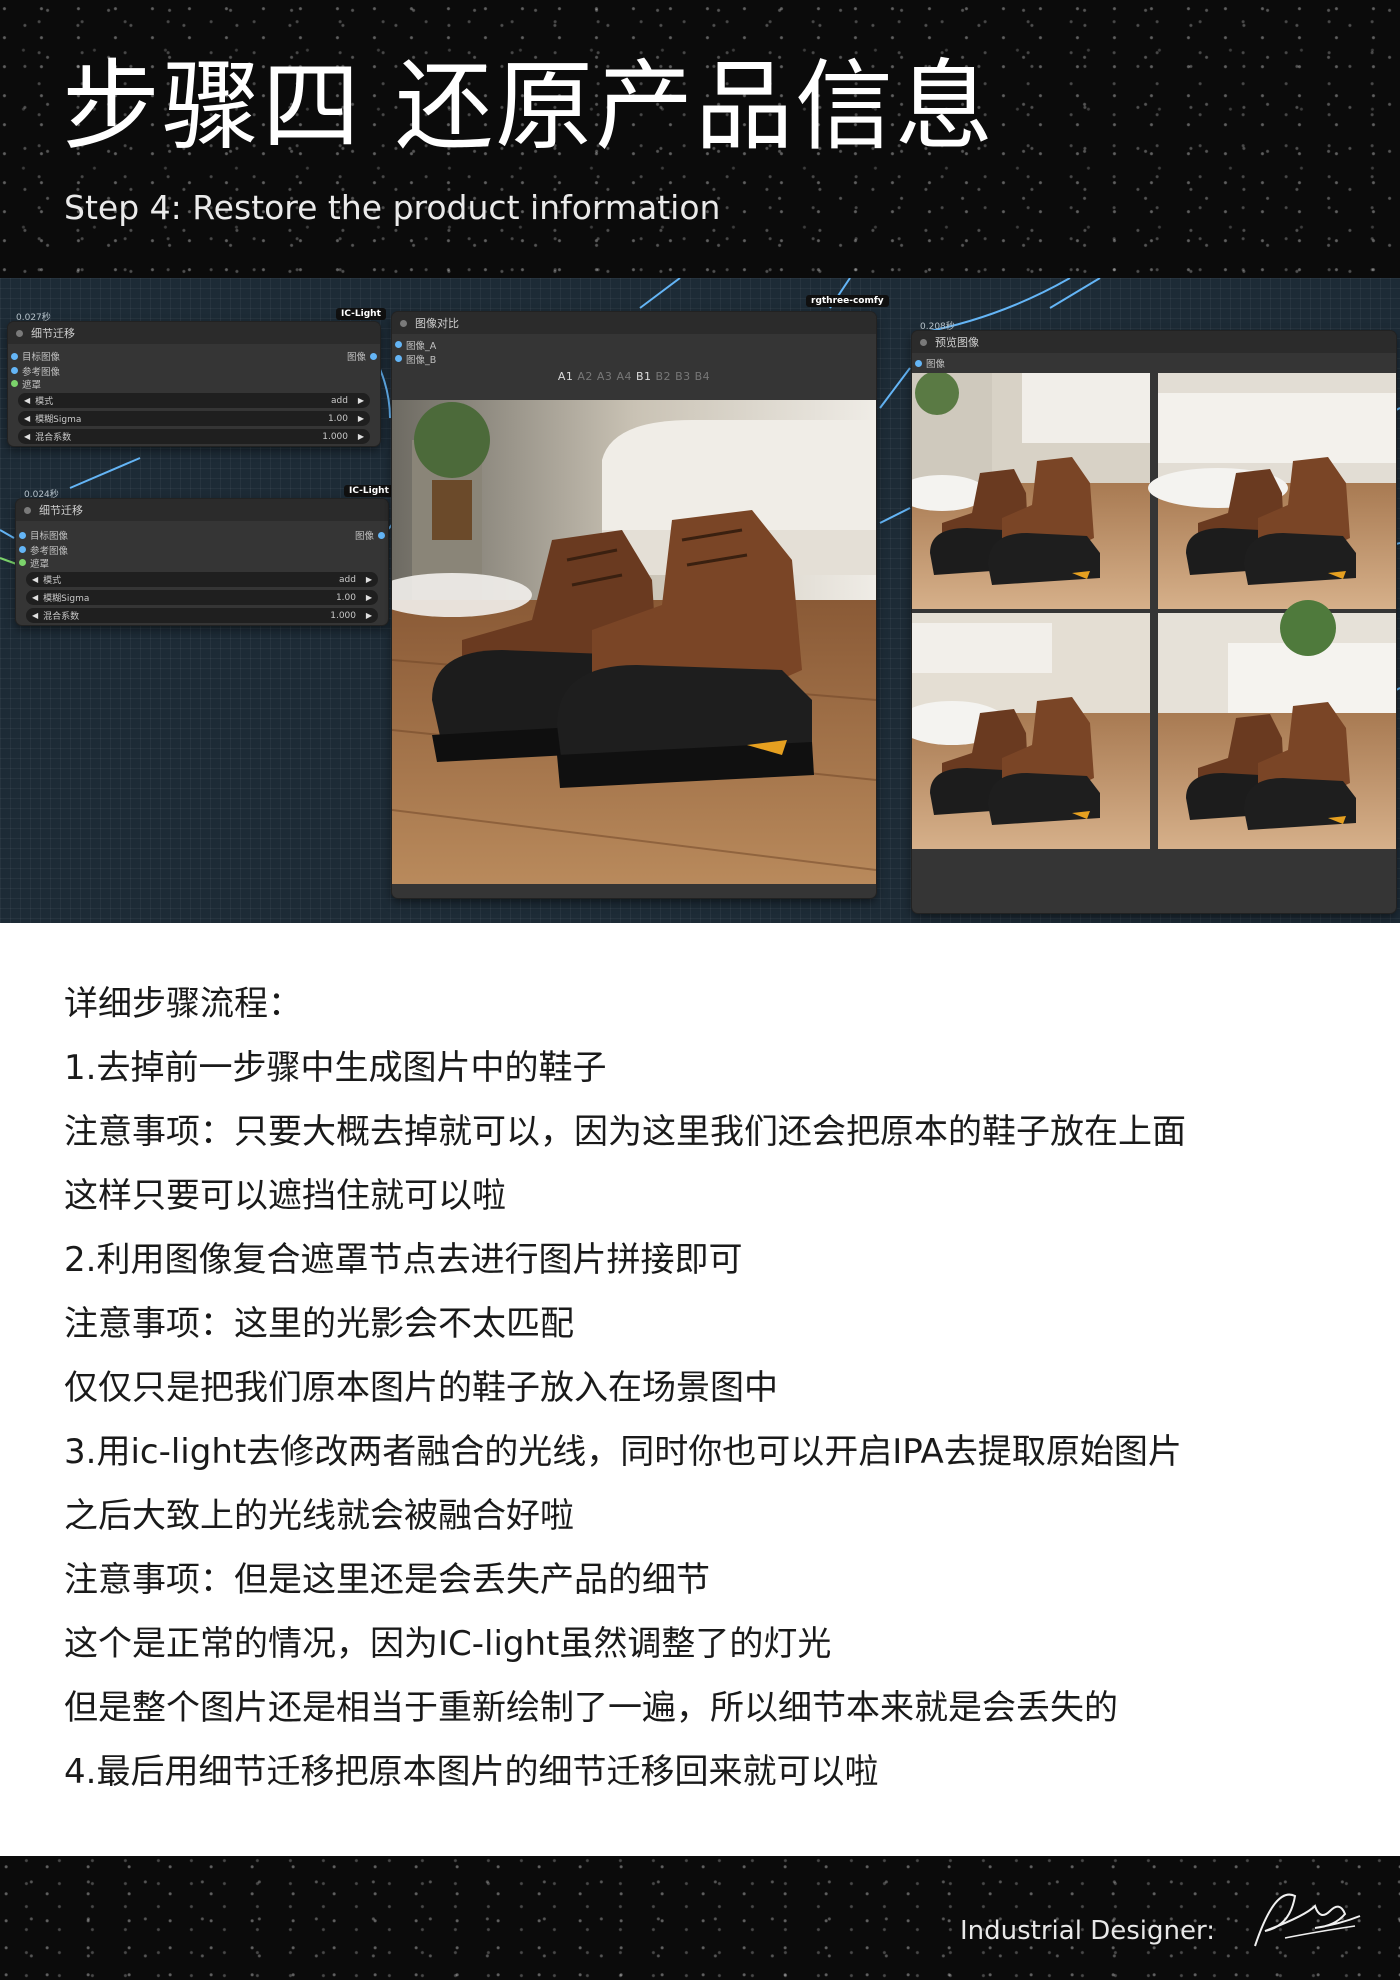 Image resolution: width=1400 pixels, height=1980 pixels. What do you see at coordinates (1154, 342) in the screenshot?
I see `node-header: 预览图像` at bounding box center [1154, 342].